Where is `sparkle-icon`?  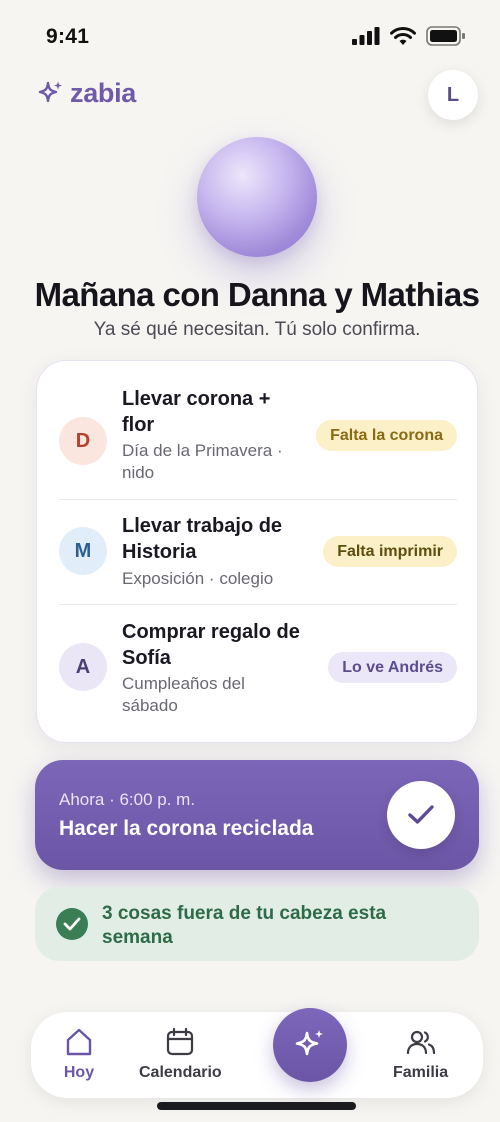
sparkle-icon is located at coordinates (309, 1043).